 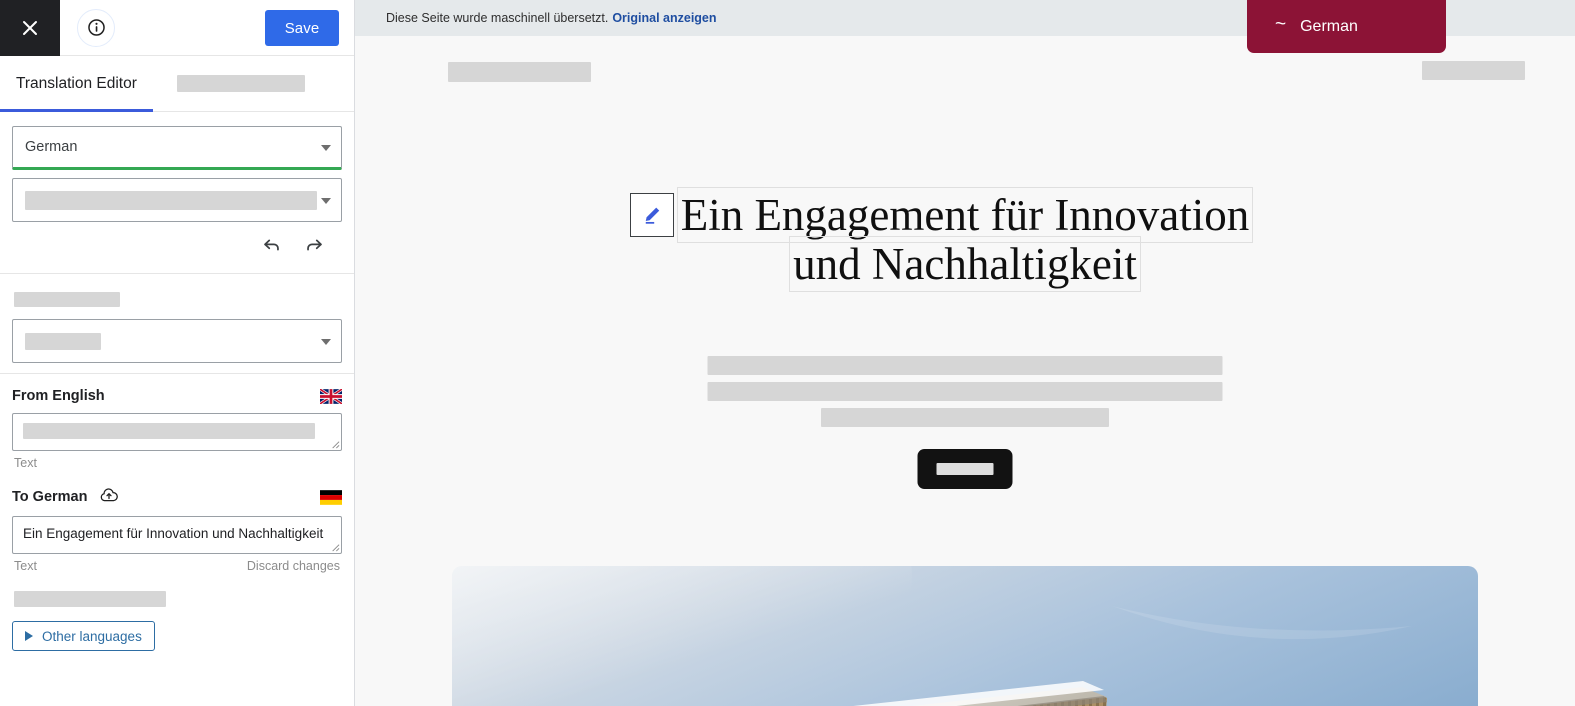 What do you see at coordinates (965, 264) in the screenshot?
I see `headline-line-2: und Nachhaltigkeit` at bounding box center [965, 264].